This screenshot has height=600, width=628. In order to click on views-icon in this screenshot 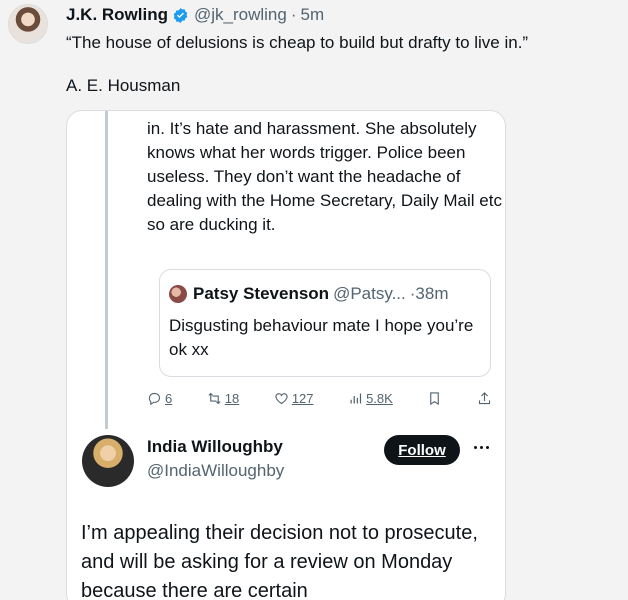, I will do `click(356, 398)`.